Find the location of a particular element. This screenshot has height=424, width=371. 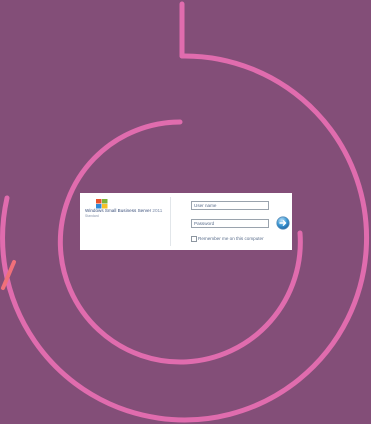

product-name-text: Windows Small Business Server is located at coordinates (118, 210).